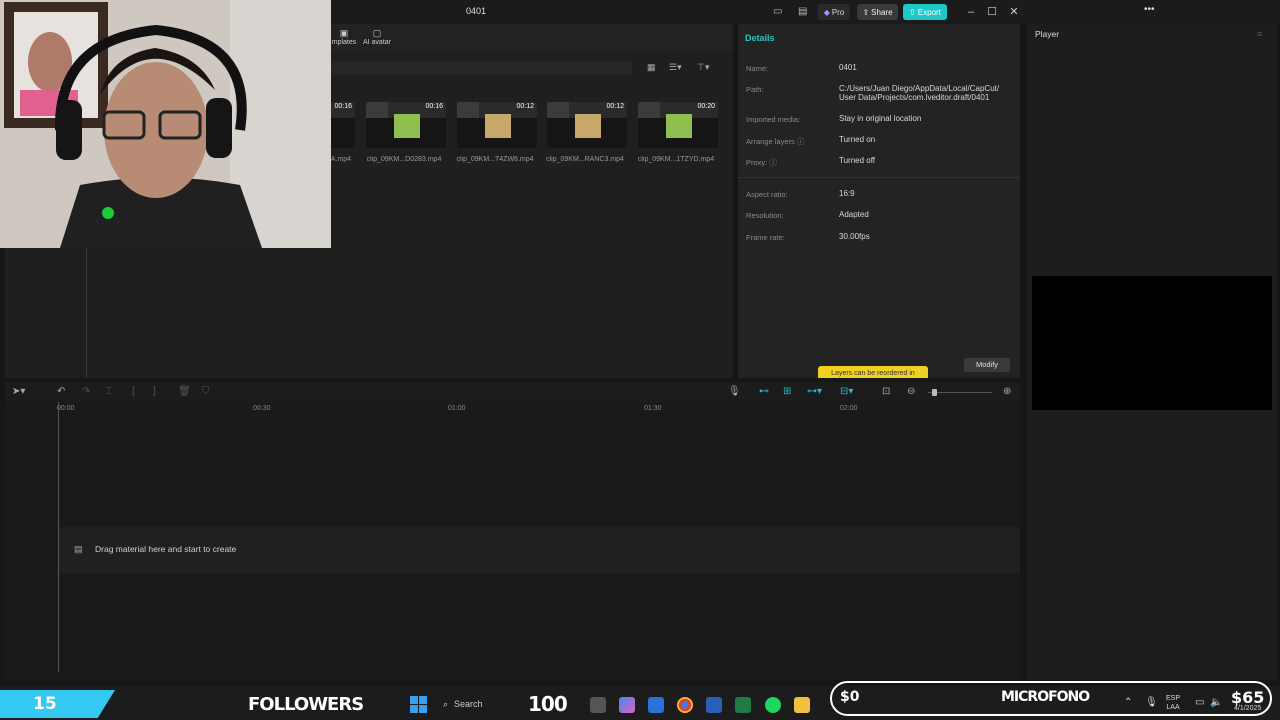 This screenshot has width=1280, height=720. Describe the element at coordinates (802, 11) in the screenshot. I see `shortcuts-icon: ▤` at that location.